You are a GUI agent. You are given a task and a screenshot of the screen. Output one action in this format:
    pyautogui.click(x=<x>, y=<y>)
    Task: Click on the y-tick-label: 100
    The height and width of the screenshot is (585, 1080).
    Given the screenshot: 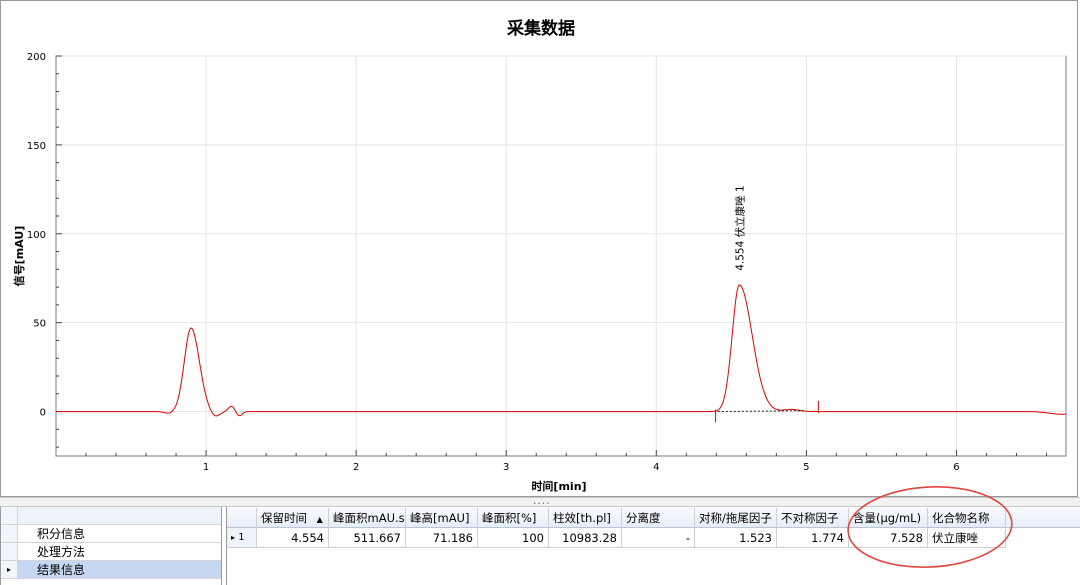 What is the action you would take?
    pyautogui.click(x=36, y=235)
    